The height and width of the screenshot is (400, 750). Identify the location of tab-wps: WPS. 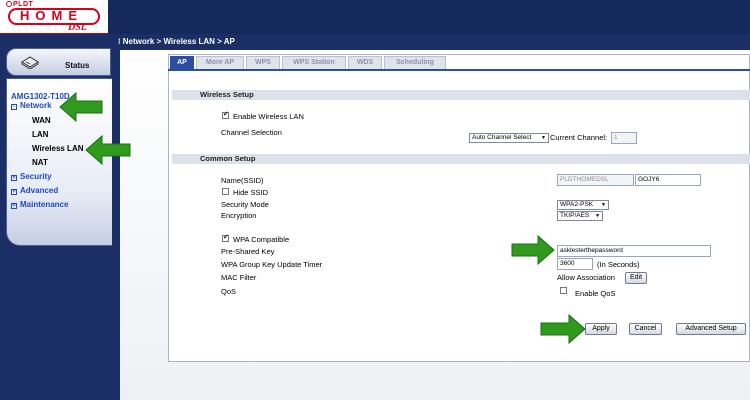
(263, 62).